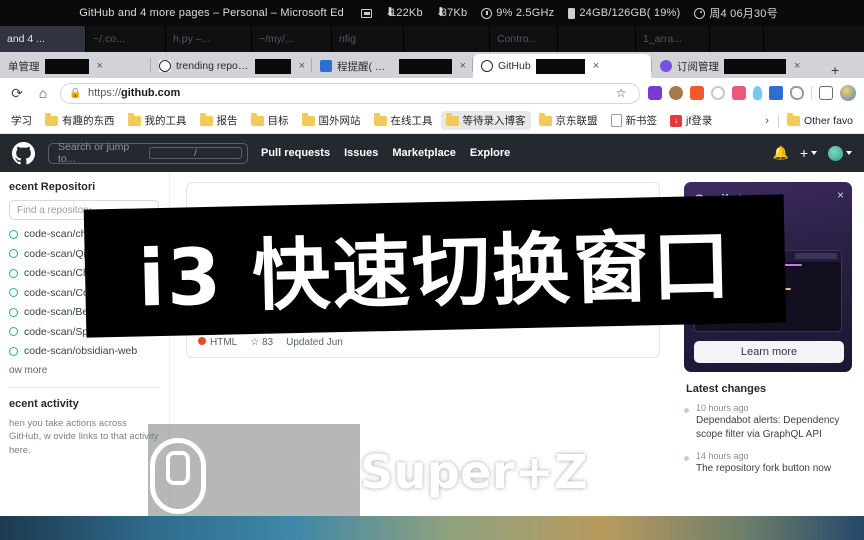  I want to click on clock-value: 周4 06月30号, so click(743, 14).